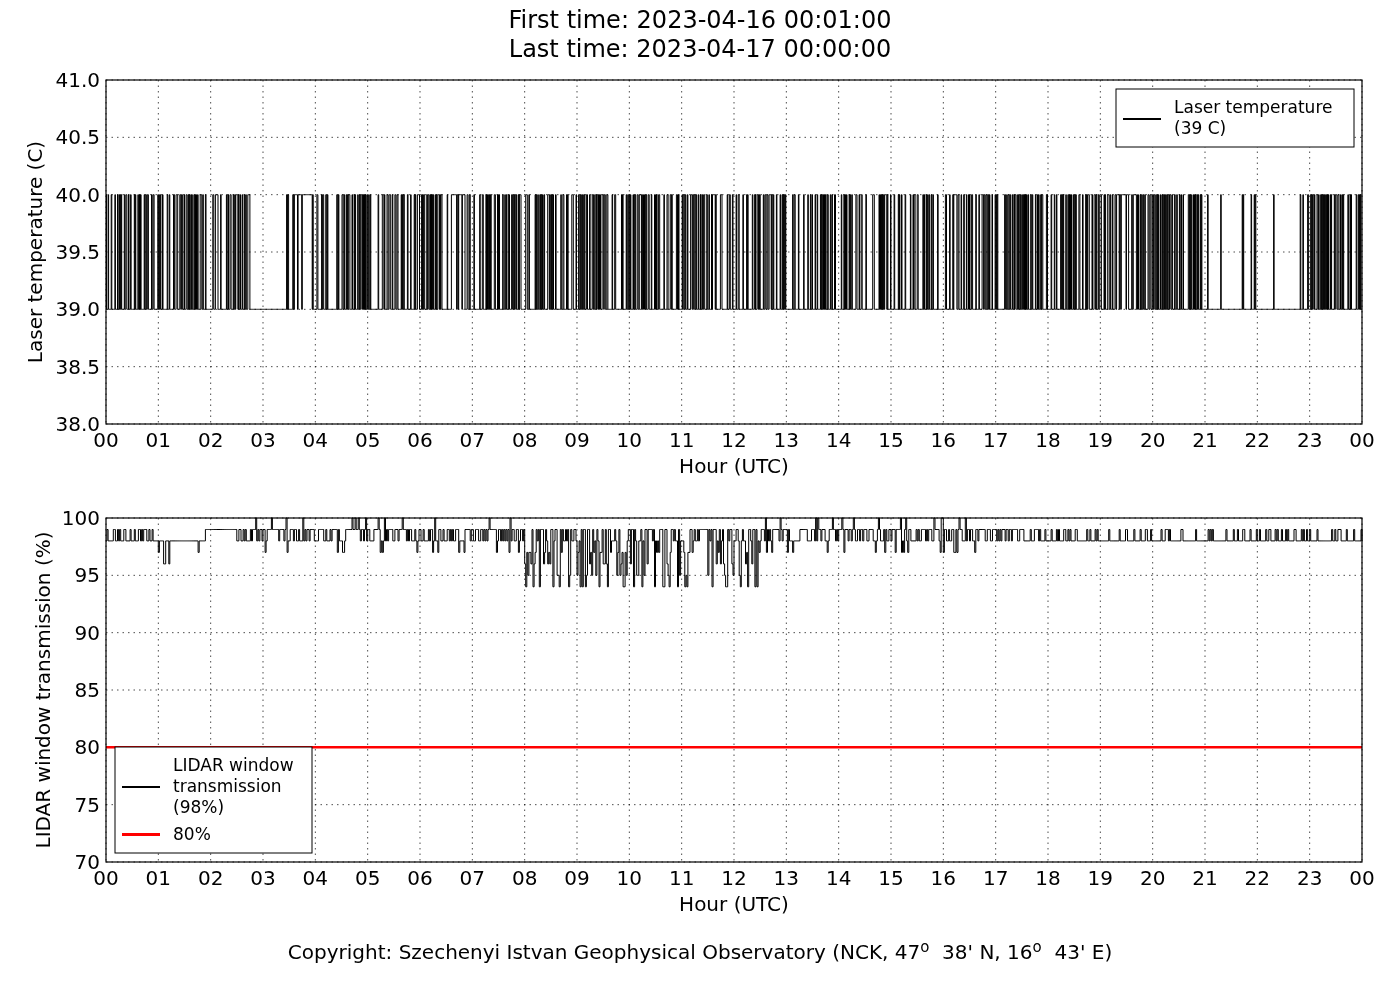 This screenshot has height=1000, width=1400. Describe the element at coordinates (77, 366) in the screenshot. I see `y-tick-label: 38.5` at that location.